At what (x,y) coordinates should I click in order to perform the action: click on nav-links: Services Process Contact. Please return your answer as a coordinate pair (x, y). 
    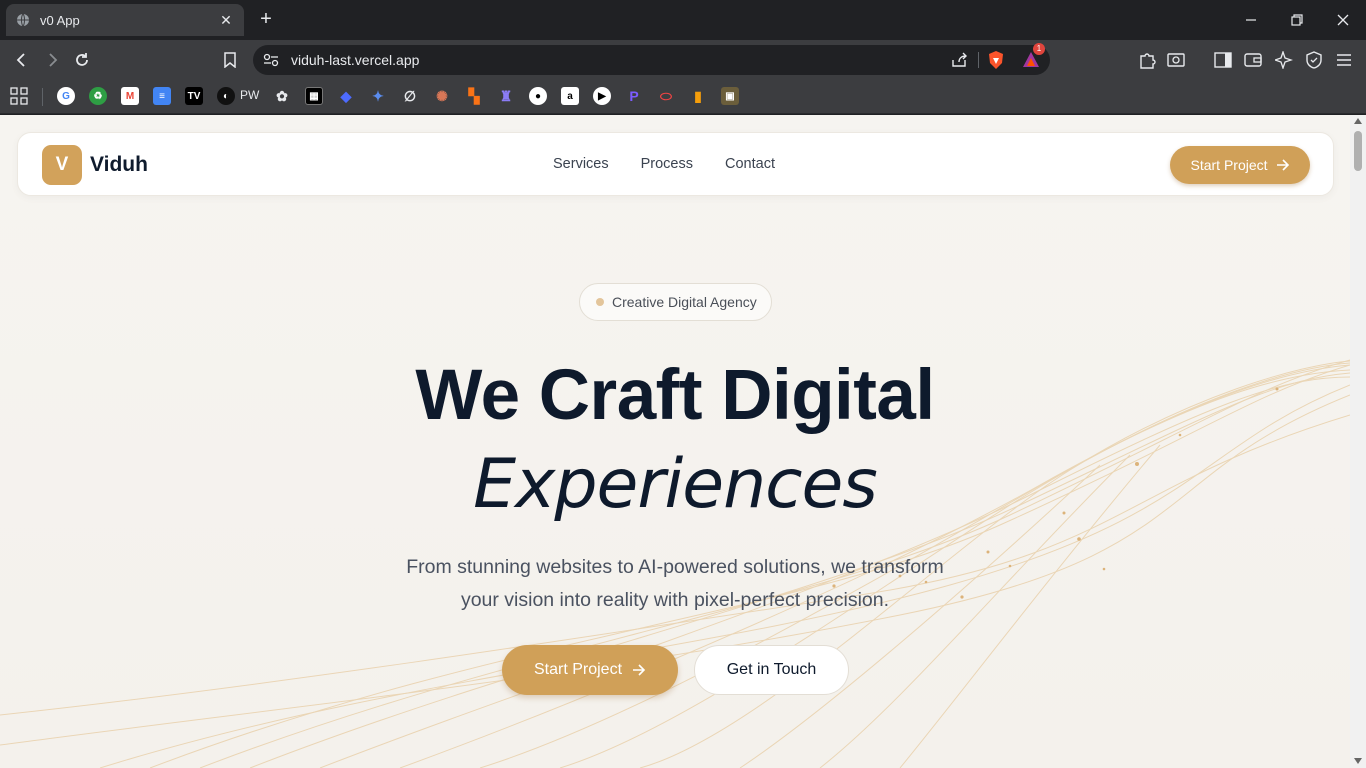
    Looking at the image, I should click on (664, 164).